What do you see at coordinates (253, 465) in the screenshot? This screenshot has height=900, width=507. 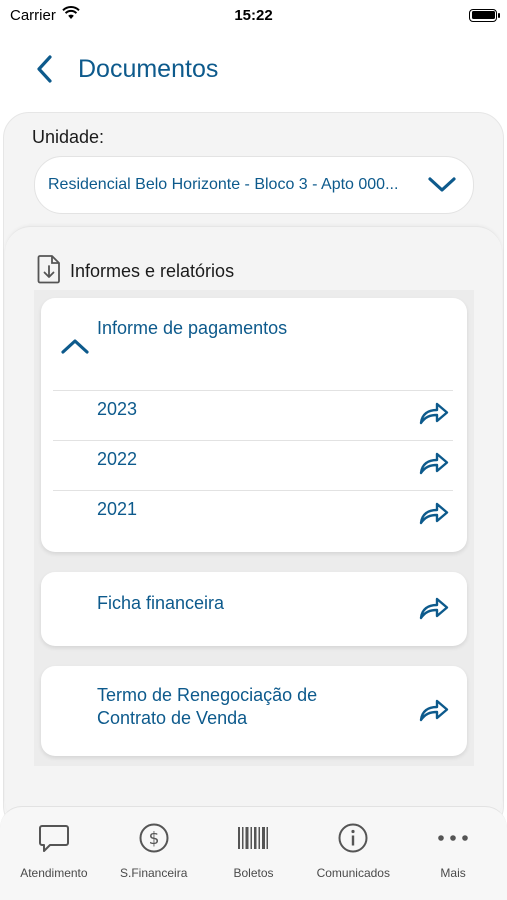 I see `year-row-2022: 2022` at bounding box center [253, 465].